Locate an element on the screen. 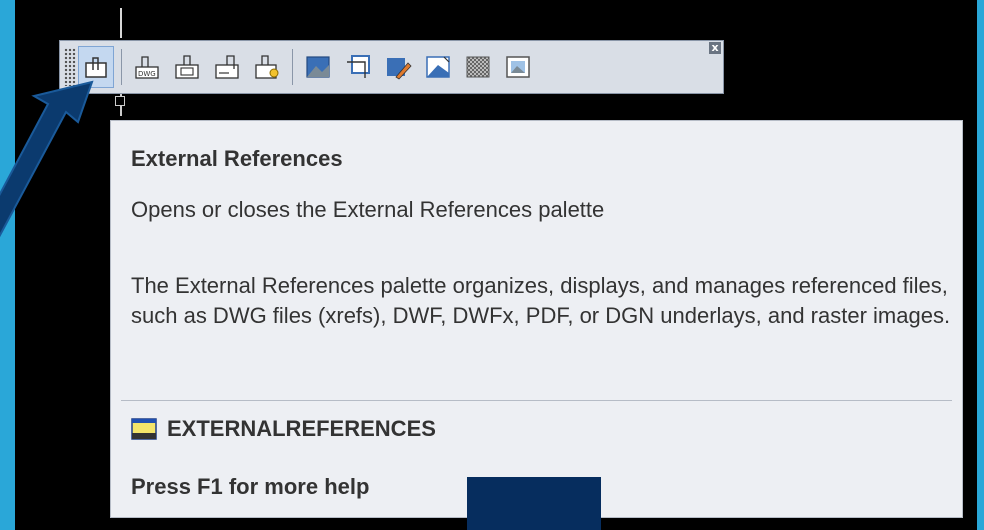 The width and height of the screenshot is (984, 530). clip-reference-icon is located at coordinates (227, 67).